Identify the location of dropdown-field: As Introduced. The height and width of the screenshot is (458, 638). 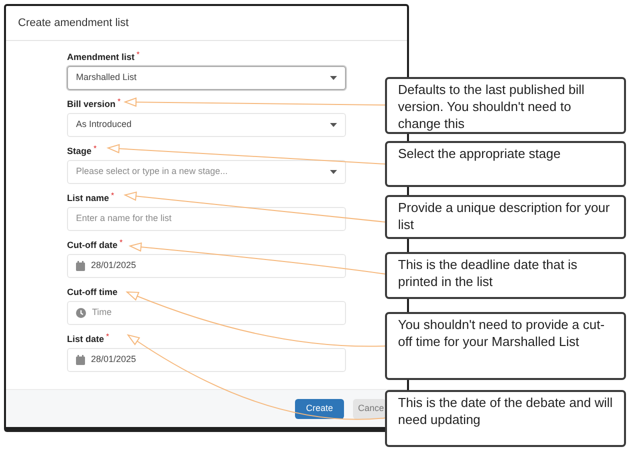
(206, 125).